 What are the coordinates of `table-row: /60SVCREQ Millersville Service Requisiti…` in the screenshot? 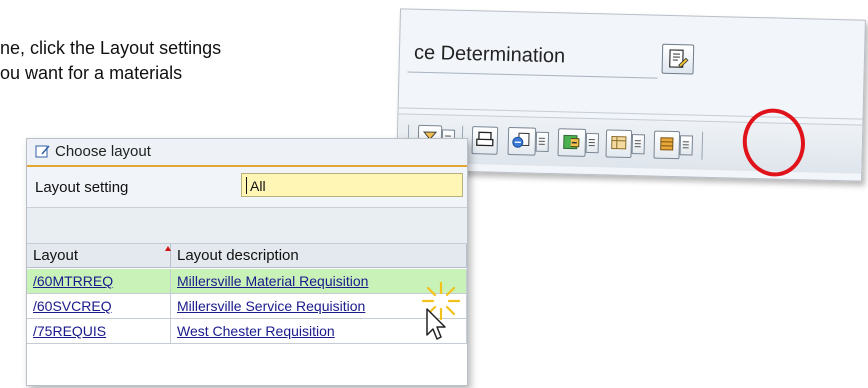 It's located at (247, 306).